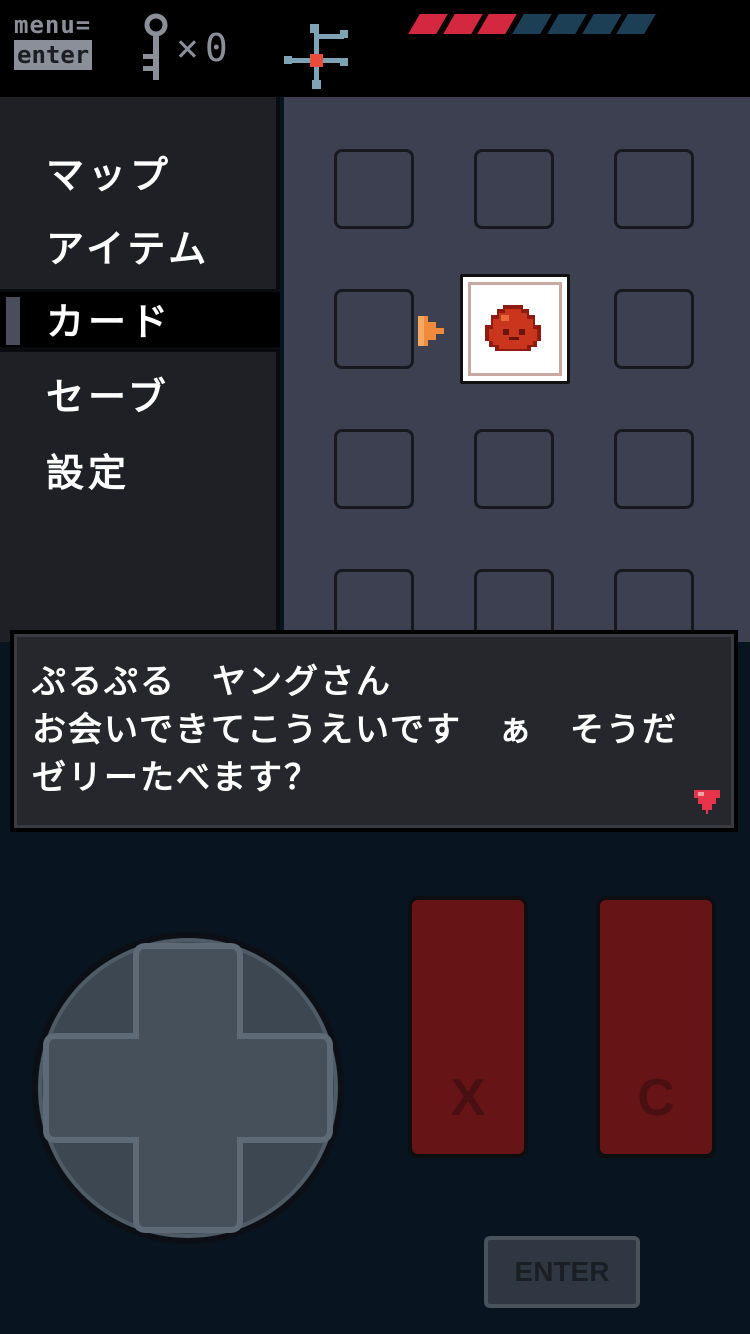  I want to click on menu-hint-key: enter, so click(53, 55).